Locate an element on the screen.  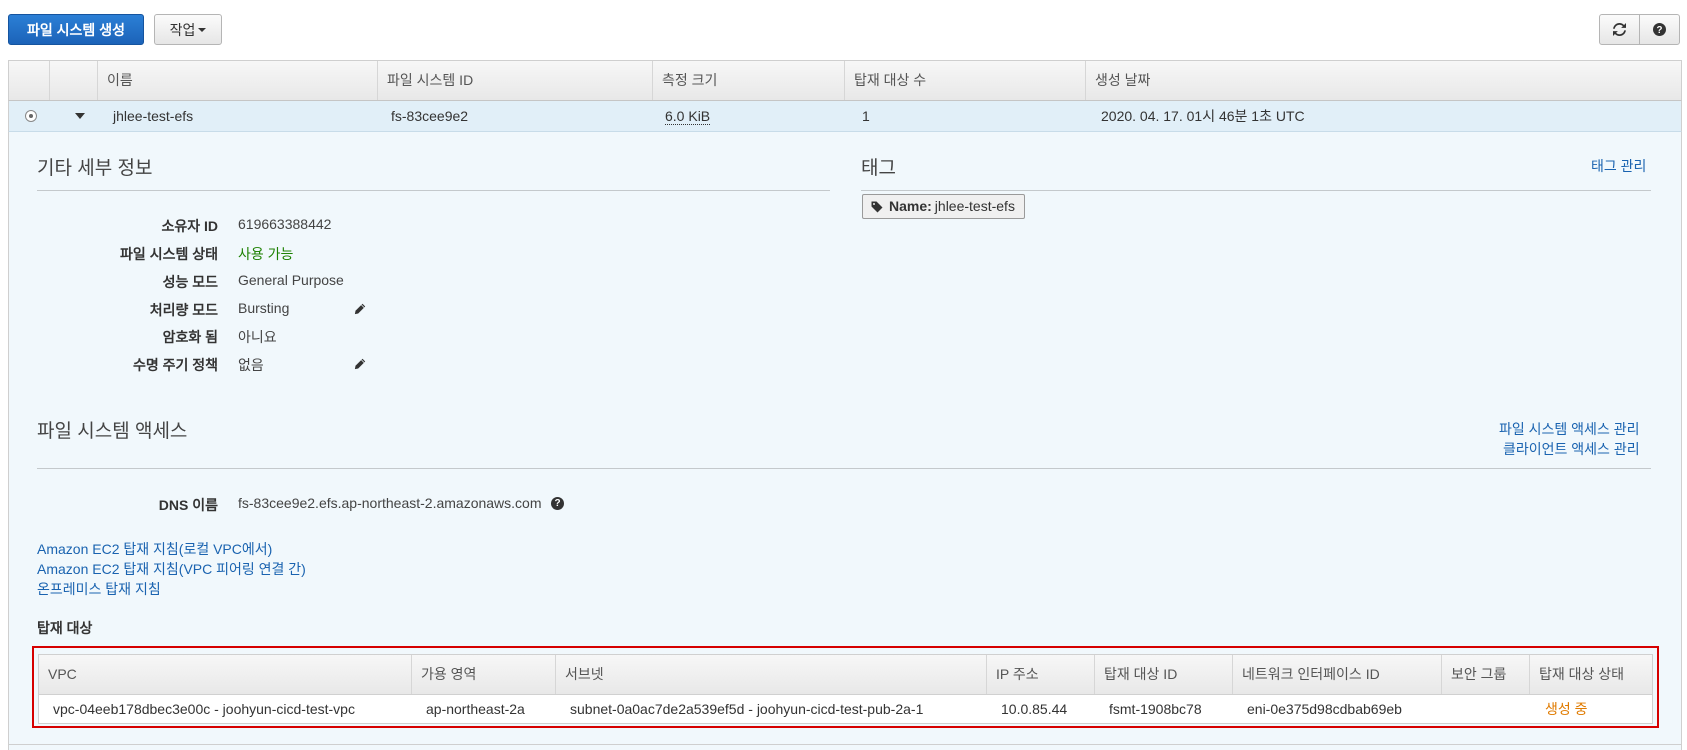
manage-tags-link: 태그 관리 is located at coordinates (1618, 166).